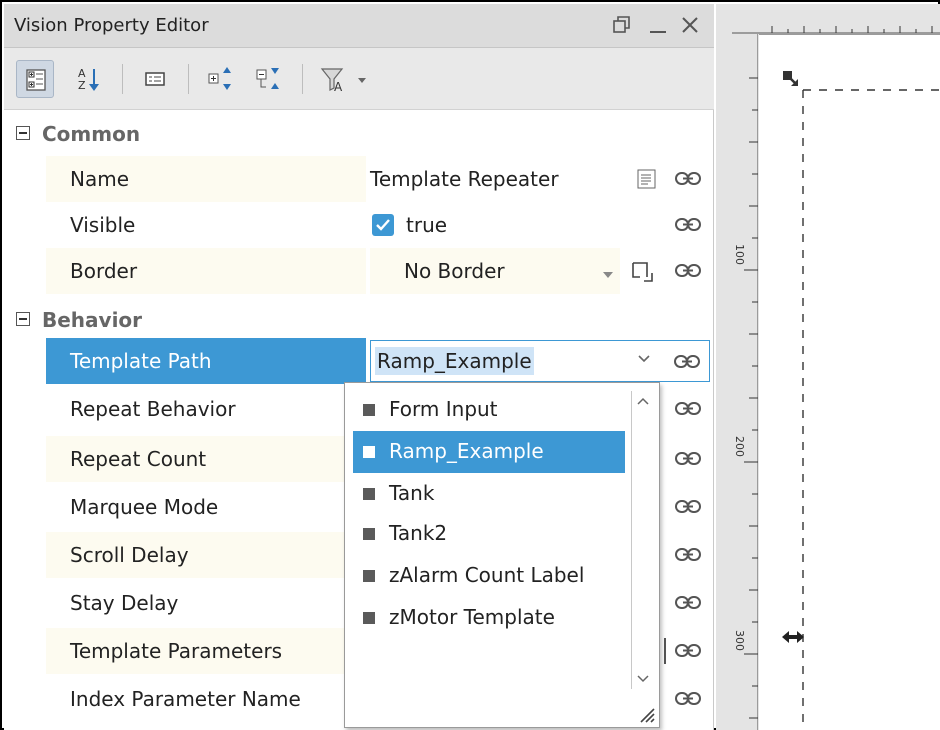  Describe the element at coordinates (82, 85) in the screenshot. I see `svg-text: Z` at that location.